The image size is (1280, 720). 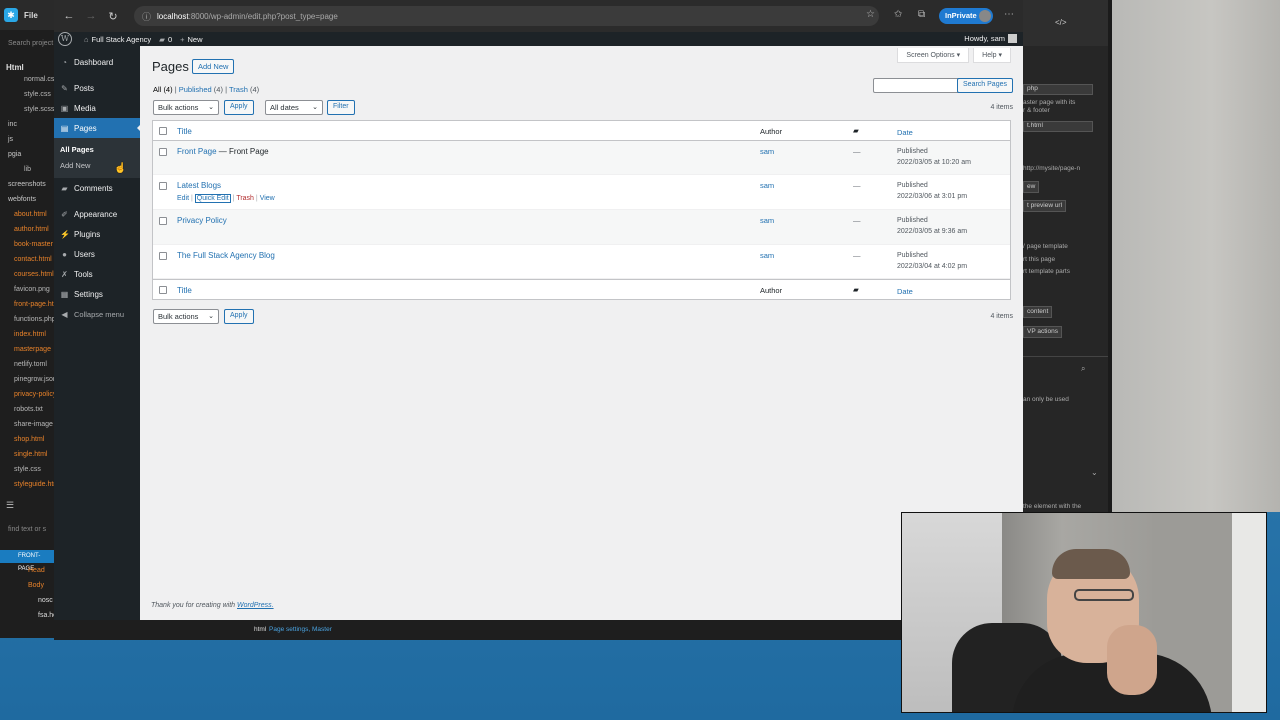 I want to click on row-title-link: Privacy Policy, so click(x=202, y=220).